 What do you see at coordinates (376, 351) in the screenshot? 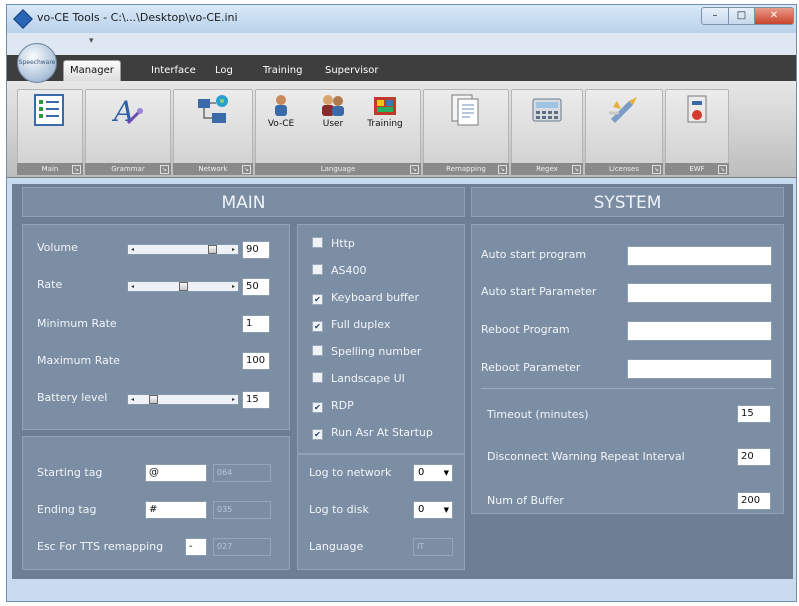
I see `spelling-number-label: Spelling number` at bounding box center [376, 351].